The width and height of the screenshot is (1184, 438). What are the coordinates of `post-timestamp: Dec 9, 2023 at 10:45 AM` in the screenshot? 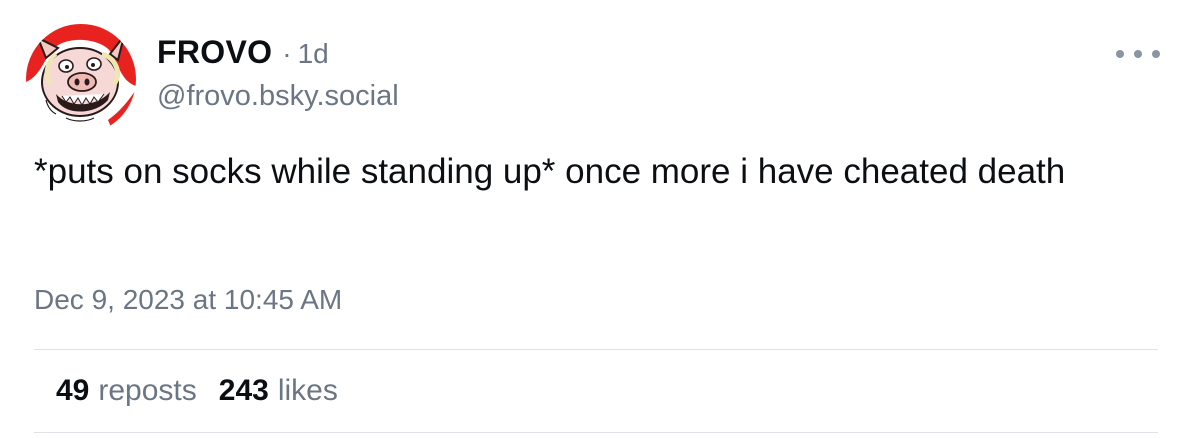 It's located at (188, 299).